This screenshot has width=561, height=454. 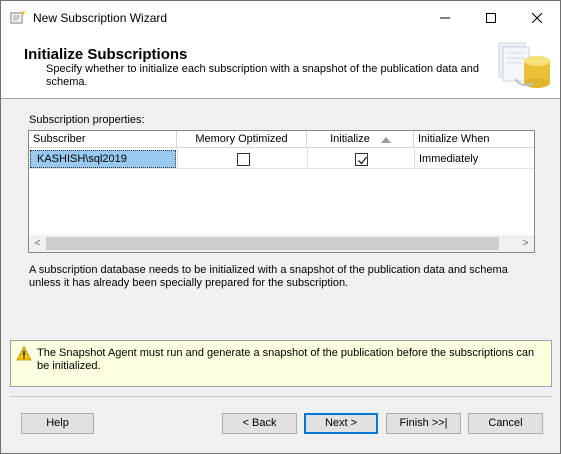 What do you see at coordinates (57, 423) in the screenshot?
I see `help-button: Help` at bounding box center [57, 423].